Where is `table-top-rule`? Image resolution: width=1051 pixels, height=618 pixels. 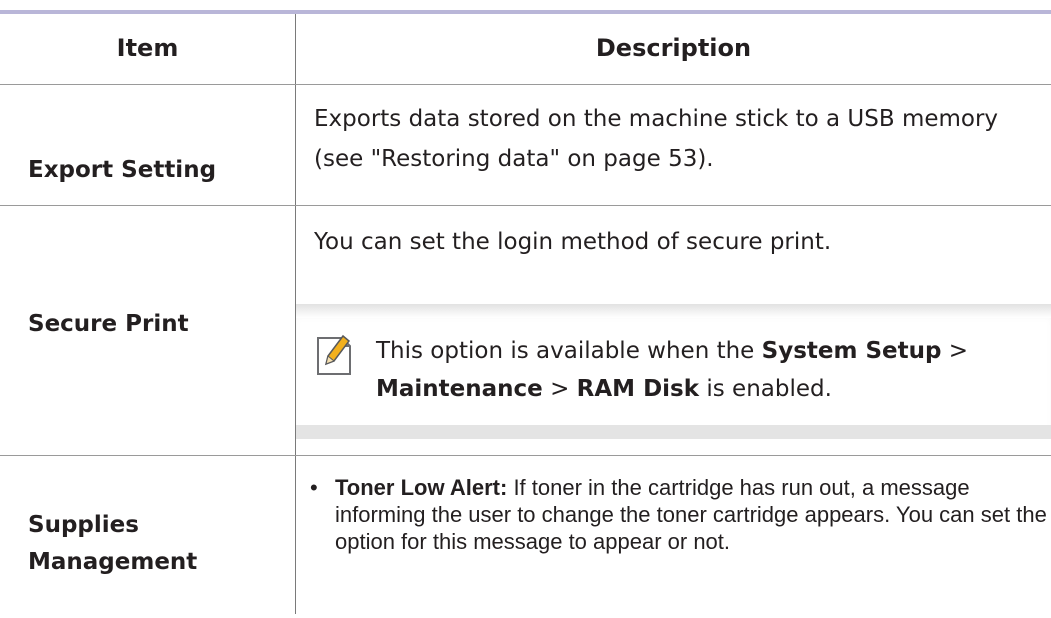
table-top-rule is located at coordinates (525, 12).